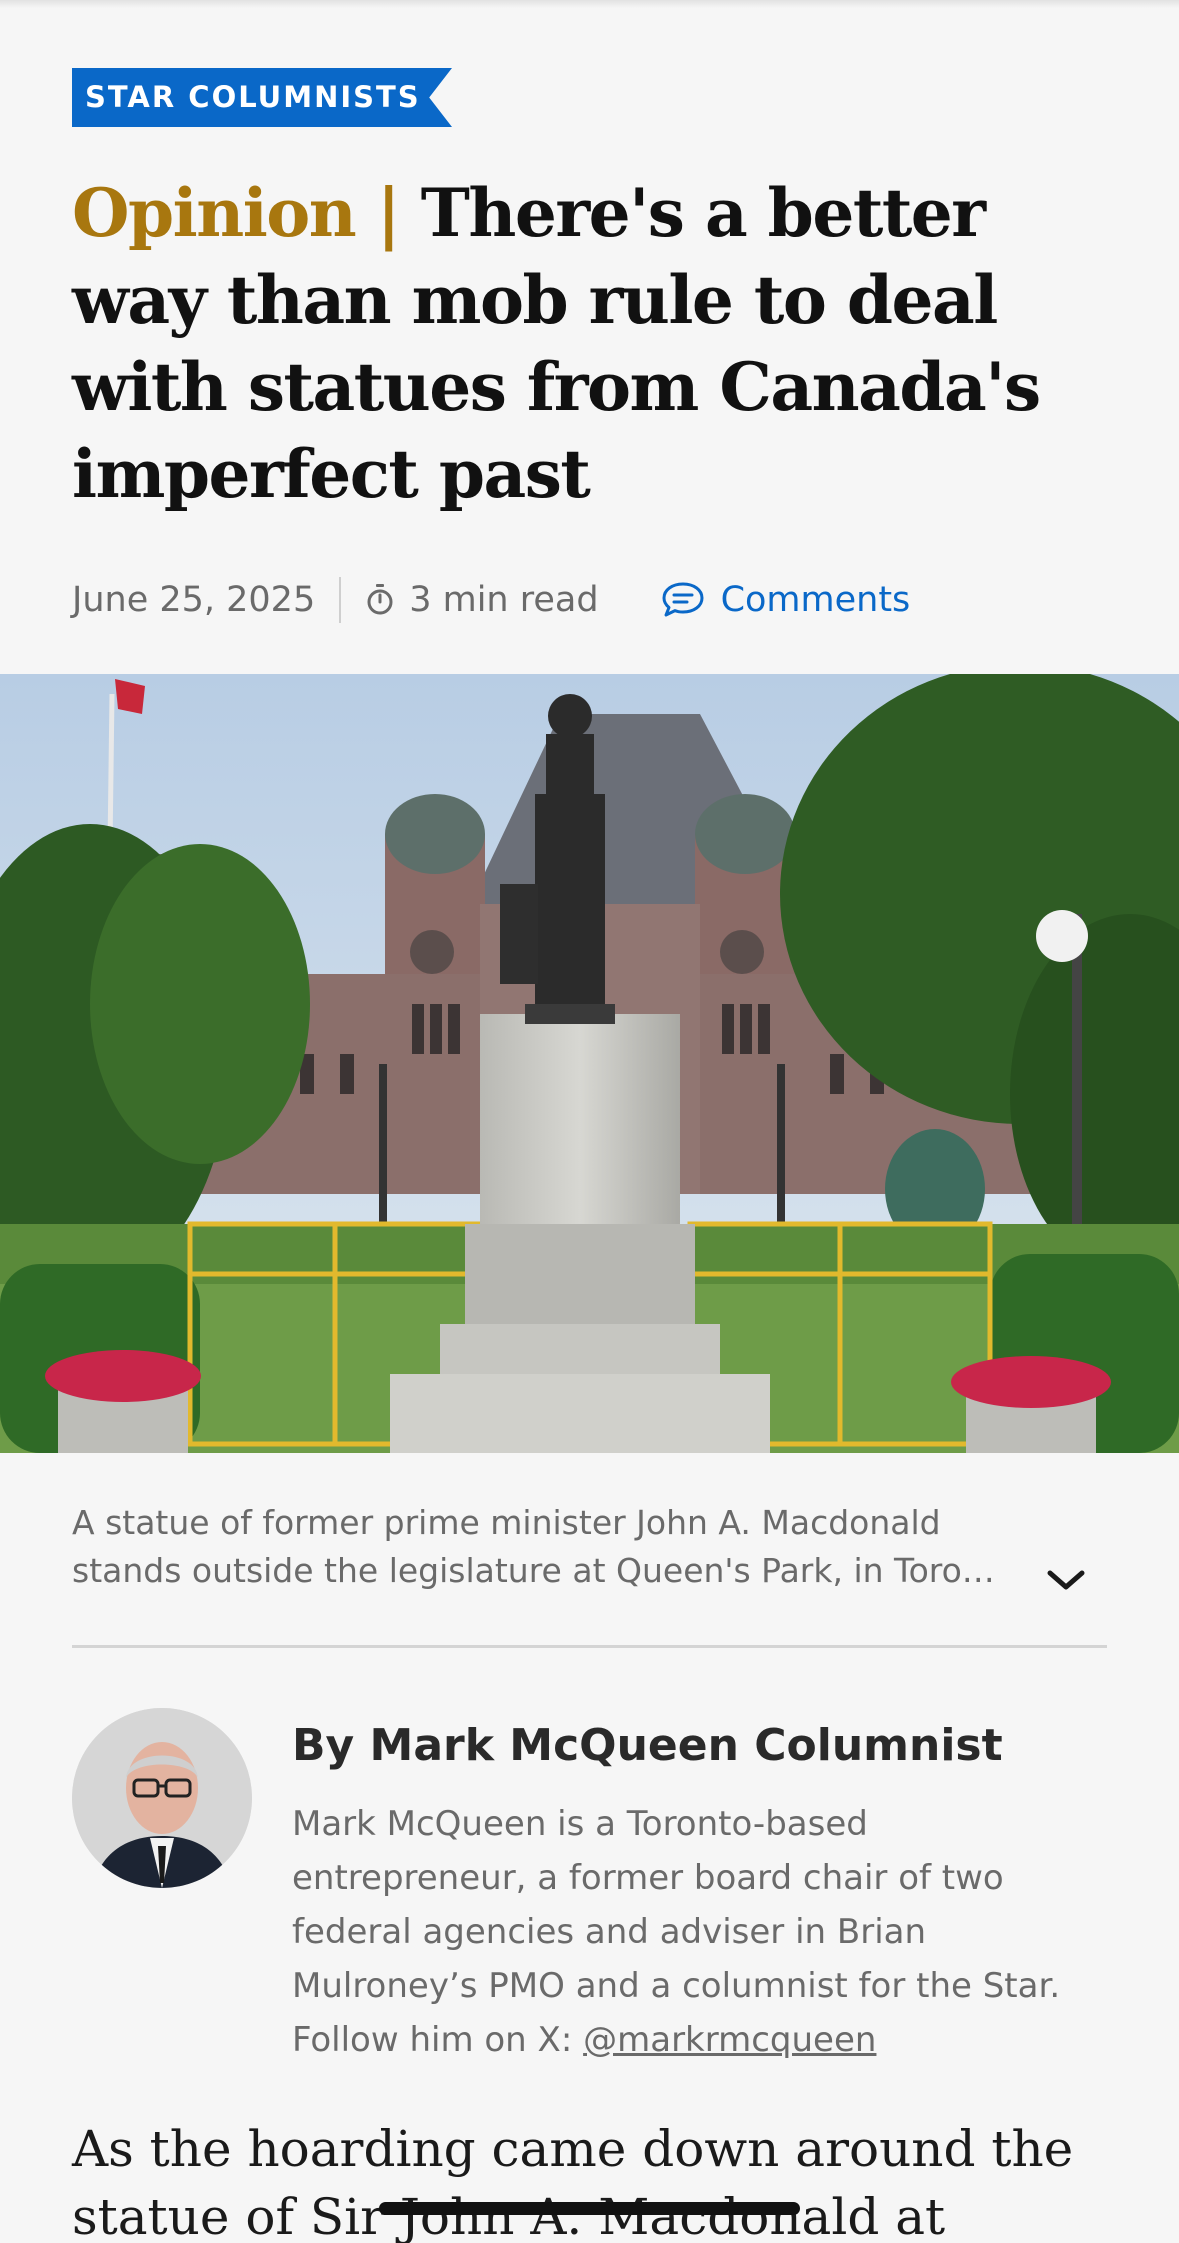 This screenshot has height=2243, width=1179. Describe the element at coordinates (236, 213) in the screenshot. I see `opinion-label: Opinion |` at that location.